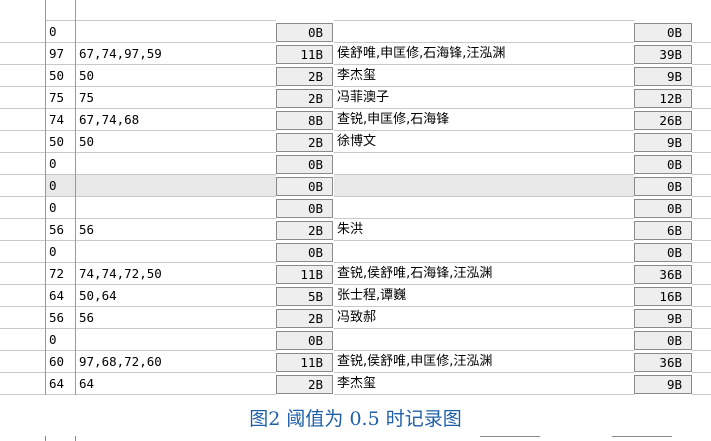  Describe the element at coordinates (175, 120) in the screenshot. I see `values-cell: 67,74,68` at that location.